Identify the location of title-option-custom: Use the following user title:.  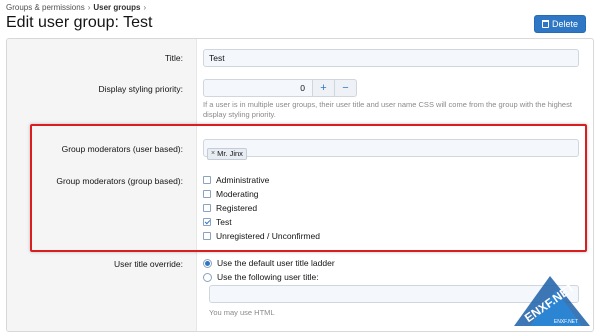
(261, 277).